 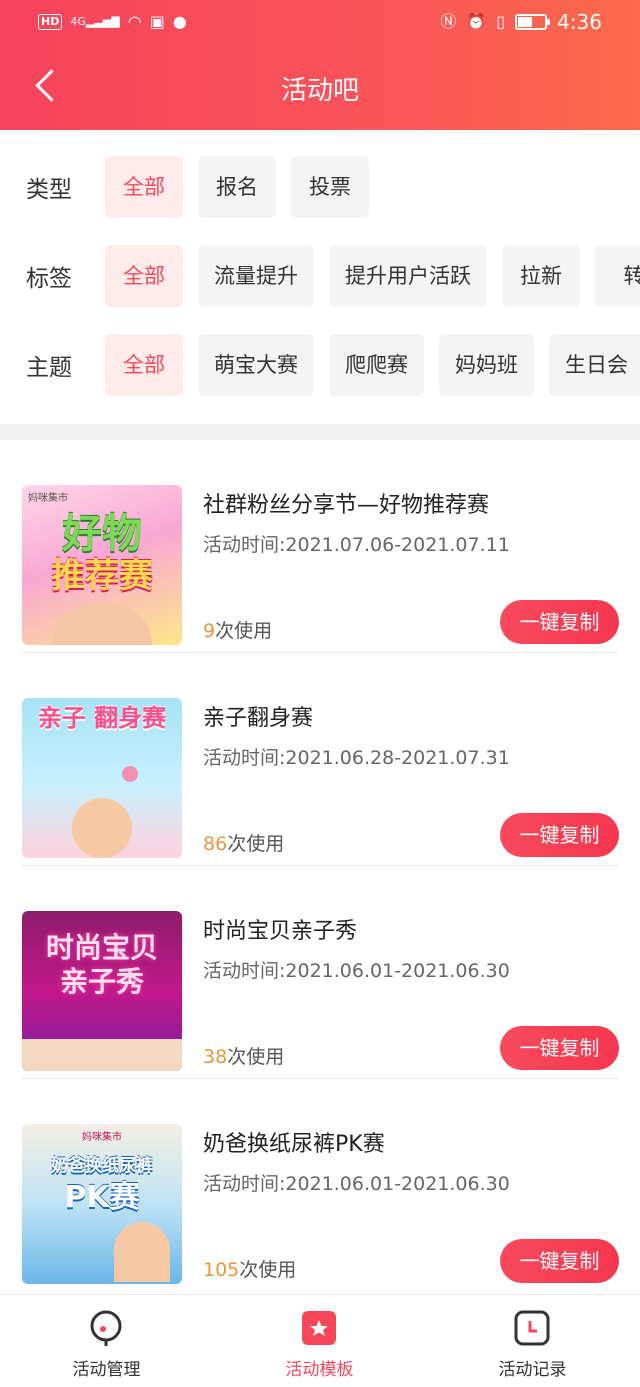 What do you see at coordinates (102, 991) in the screenshot?
I see `item-thumbnail: 时尚宝贝 亲子秀` at bounding box center [102, 991].